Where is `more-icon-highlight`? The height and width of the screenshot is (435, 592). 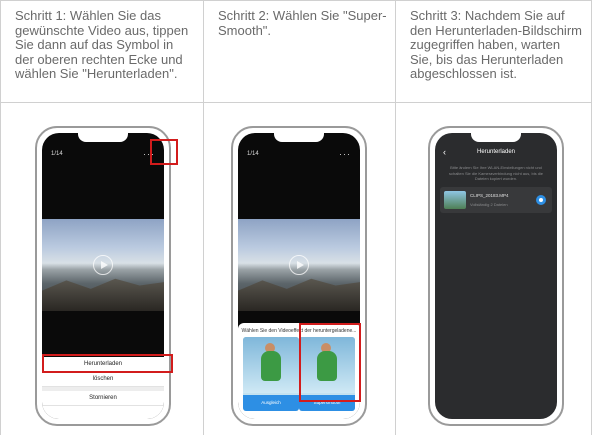
more-icon-highlight is located at coordinates (164, 152).